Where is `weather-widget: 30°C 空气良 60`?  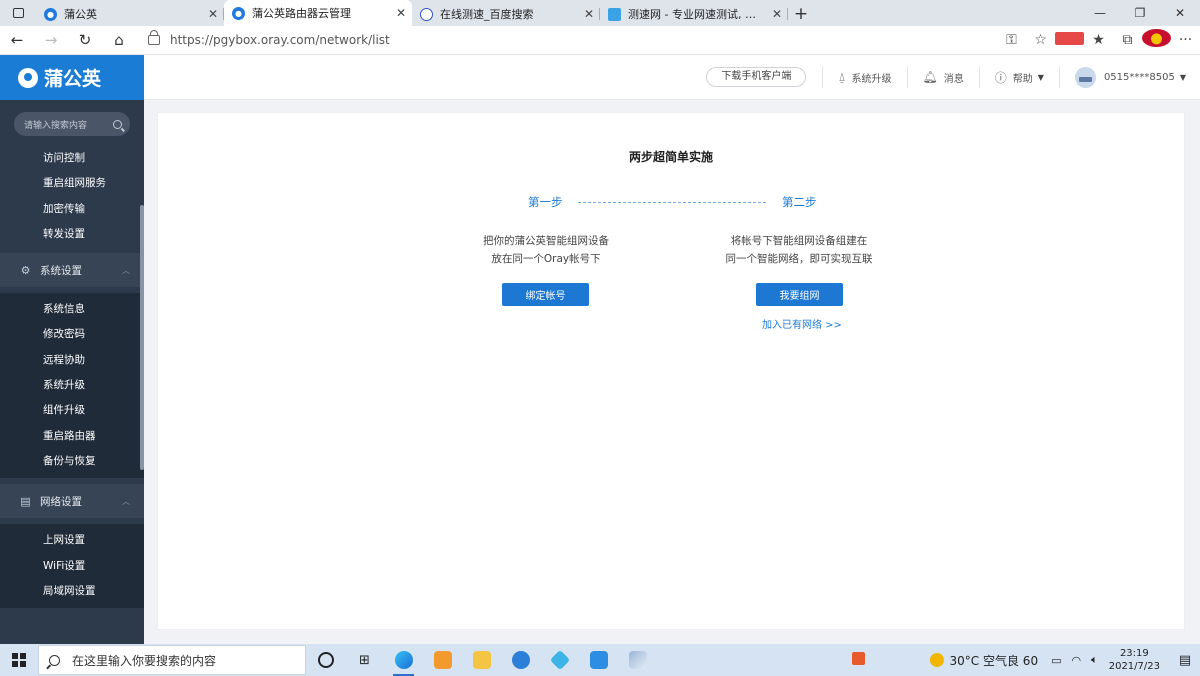
weather-widget: 30°C 空气良 60 is located at coordinates (984, 660).